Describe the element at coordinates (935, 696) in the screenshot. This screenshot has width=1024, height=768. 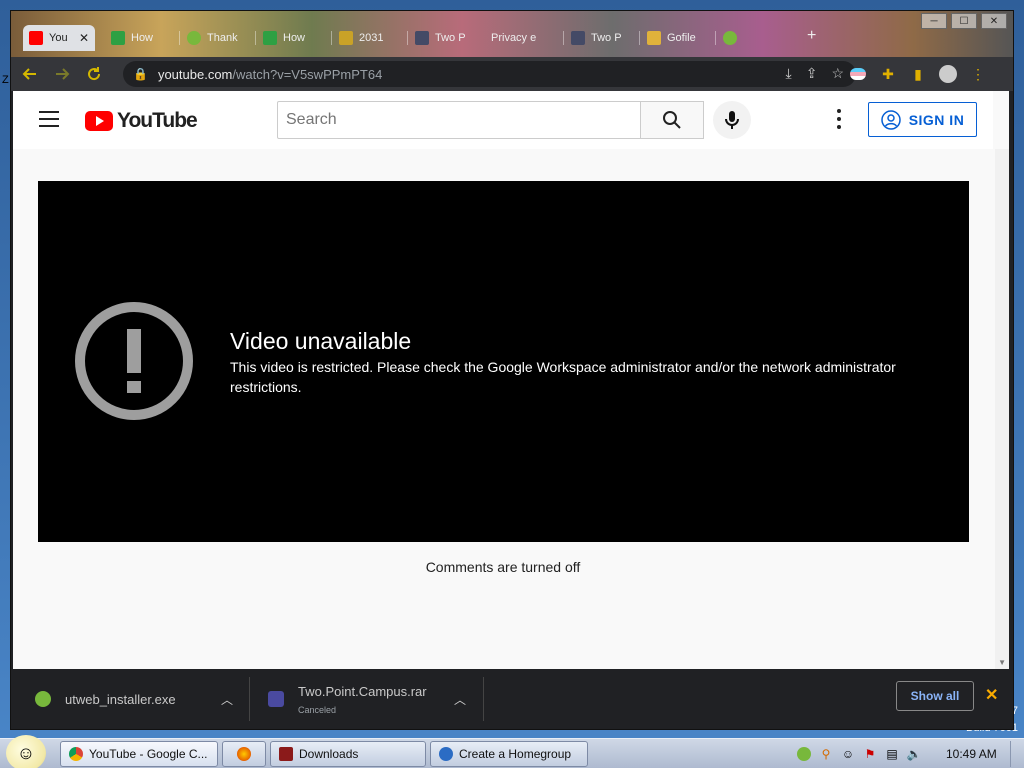
I see `show-all-downloads-button: Show all` at that location.